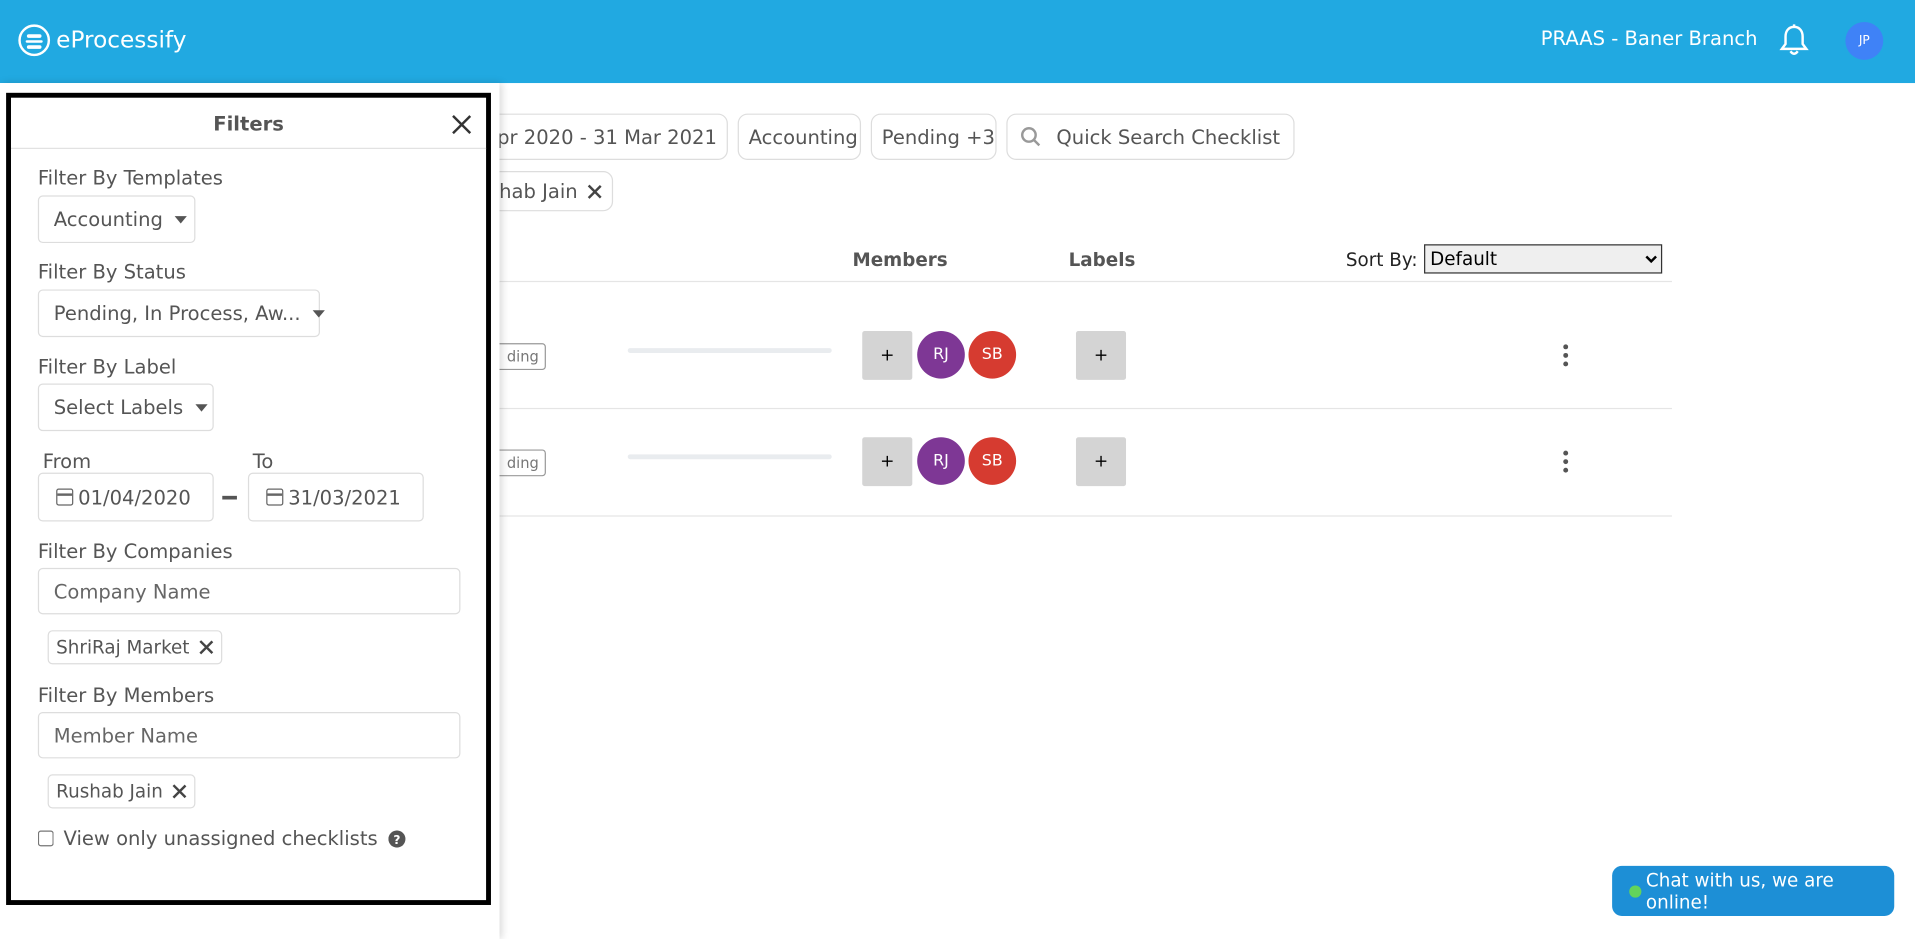  What do you see at coordinates (344, 497) in the screenshot?
I see `to-date-value: 31/03/2021` at bounding box center [344, 497].